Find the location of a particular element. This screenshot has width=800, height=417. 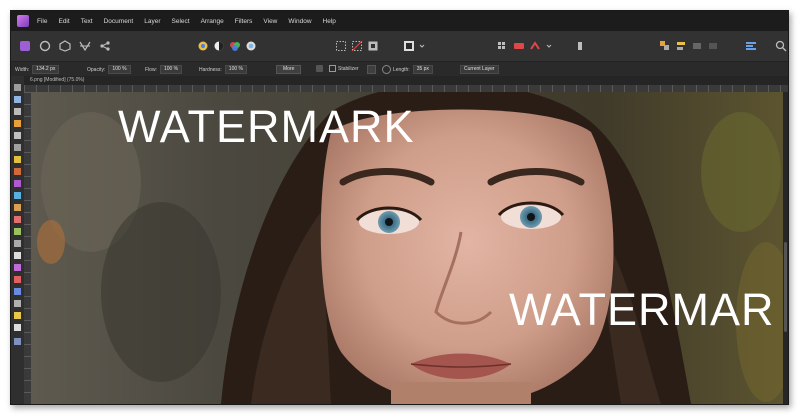

menu-help: Help is located at coordinates (329, 21).